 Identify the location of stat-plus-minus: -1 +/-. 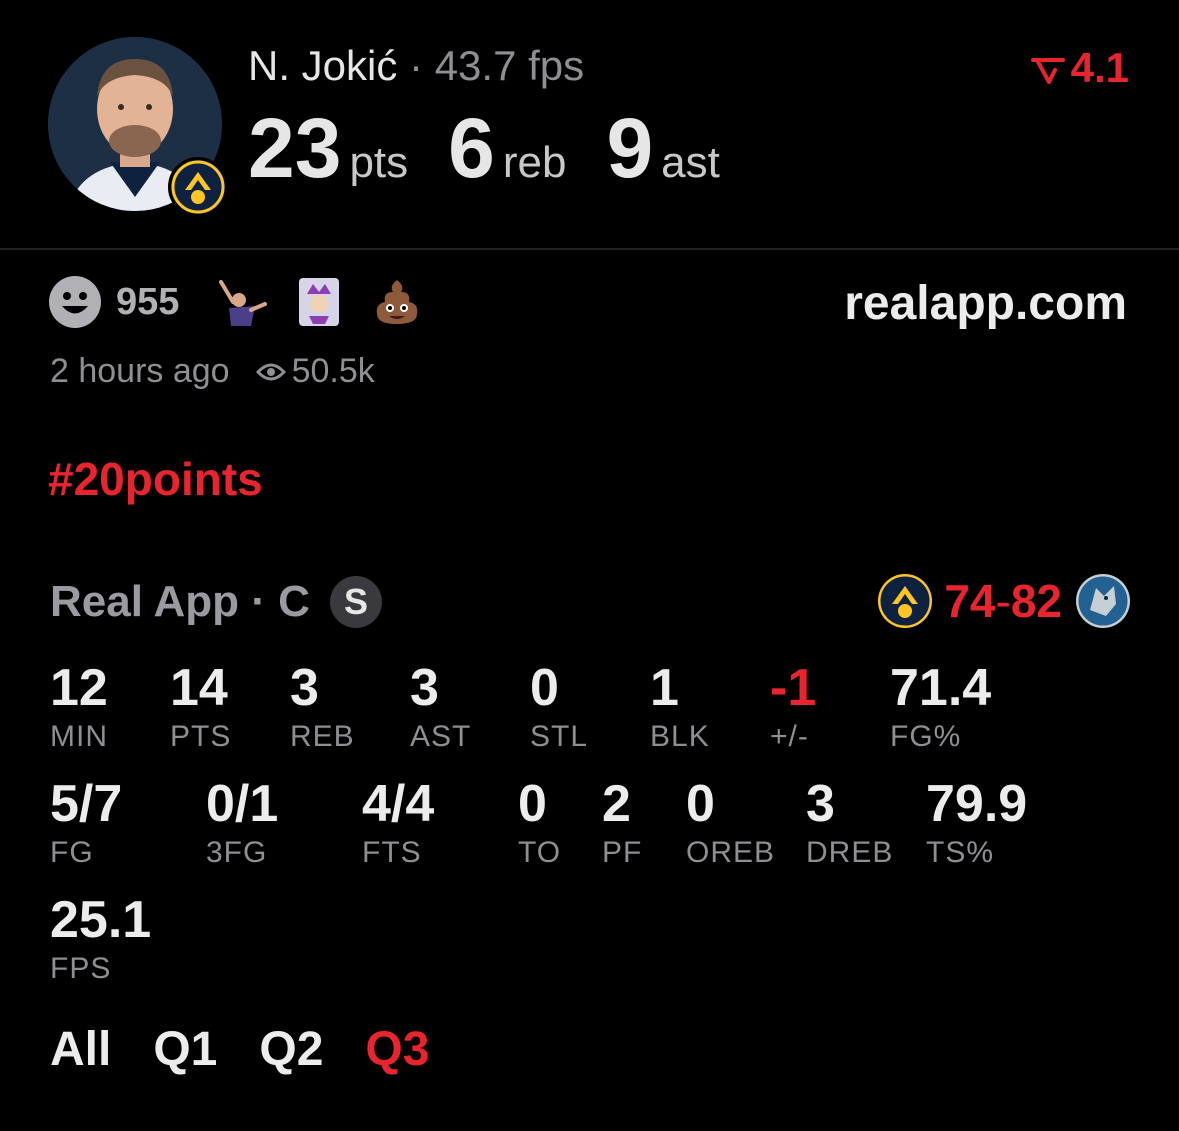
(793, 707).